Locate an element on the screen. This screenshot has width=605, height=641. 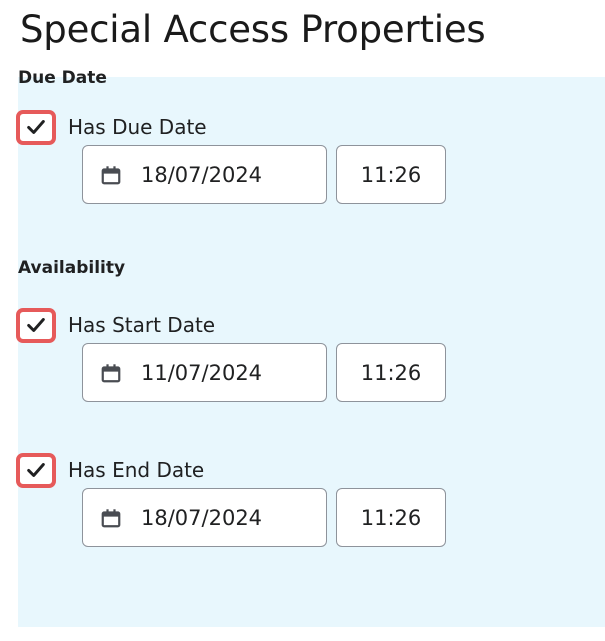
end-date-input: 18/07/2024 is located at coordinates (204, 517).